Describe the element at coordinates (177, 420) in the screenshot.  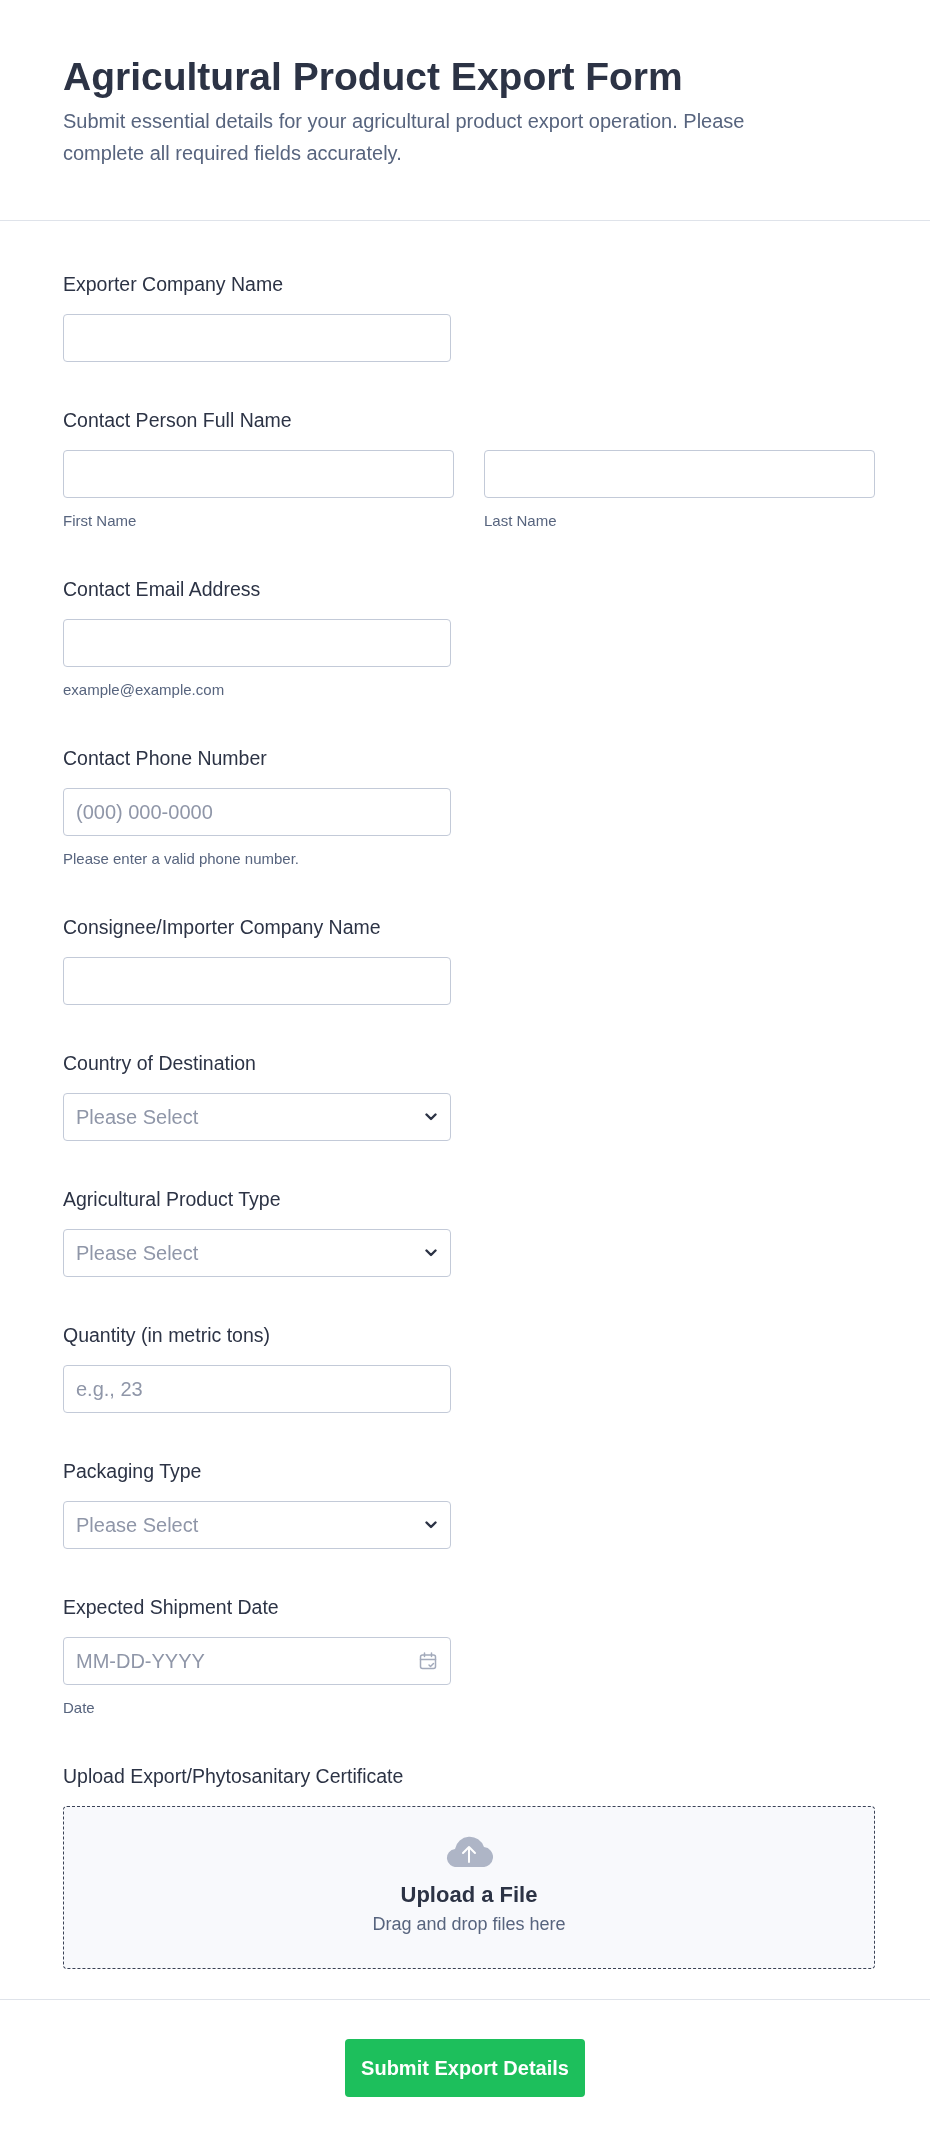
I see `field-label: Contact Person Full Name` at that location.